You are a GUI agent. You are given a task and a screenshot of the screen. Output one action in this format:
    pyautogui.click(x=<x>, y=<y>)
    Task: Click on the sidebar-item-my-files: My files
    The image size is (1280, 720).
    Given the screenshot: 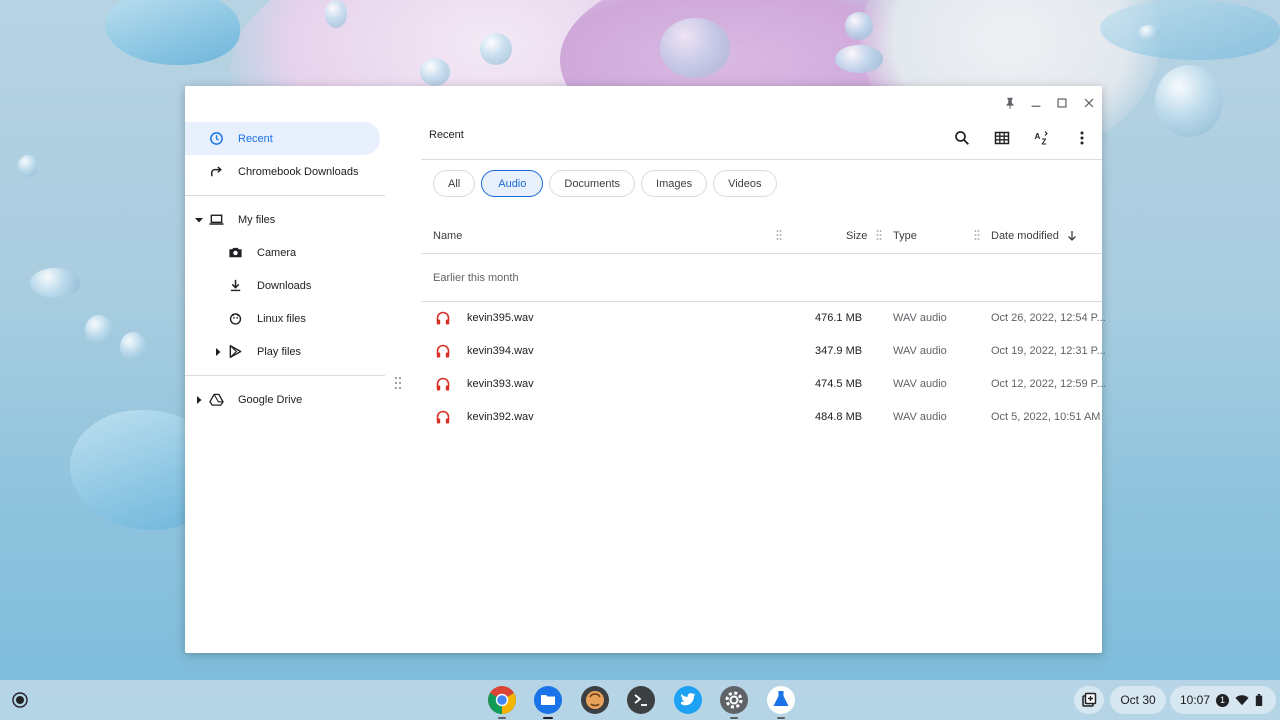 What is the action you would take?
    pyautogui.click(x=285, y=219)
    